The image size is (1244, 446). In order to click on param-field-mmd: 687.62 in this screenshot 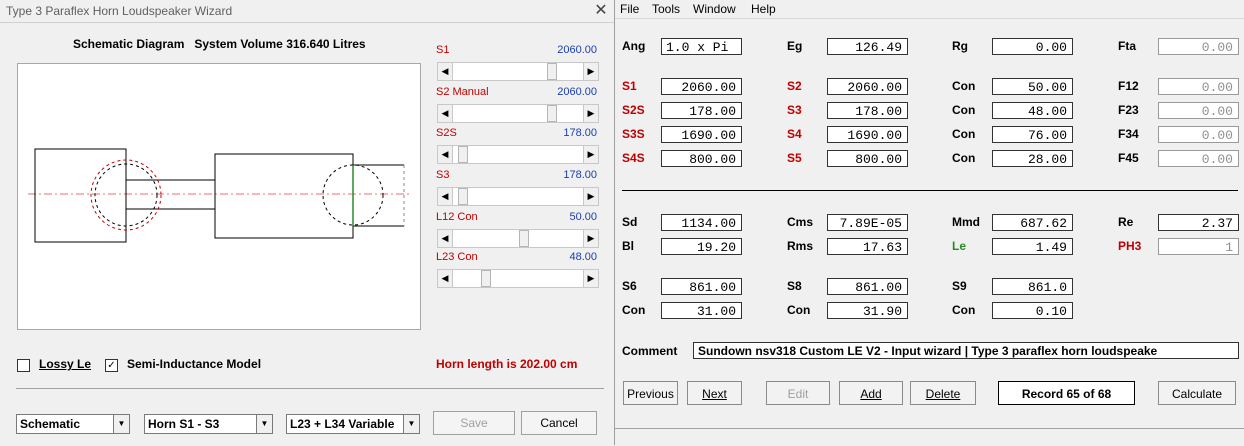, I will do `click(1032, 222)`.